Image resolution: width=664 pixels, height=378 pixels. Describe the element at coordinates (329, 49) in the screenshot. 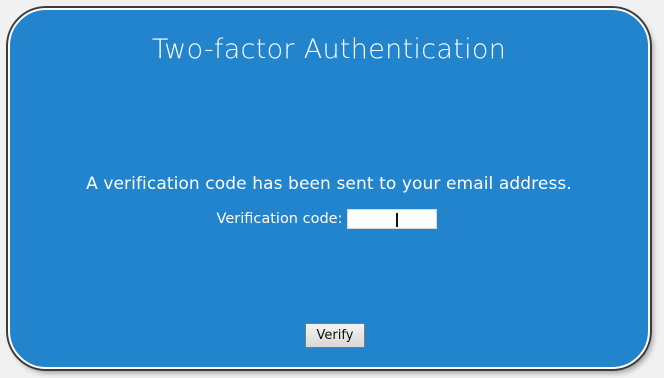

I see `dialog-title: Two-factor Authentication` at that location.